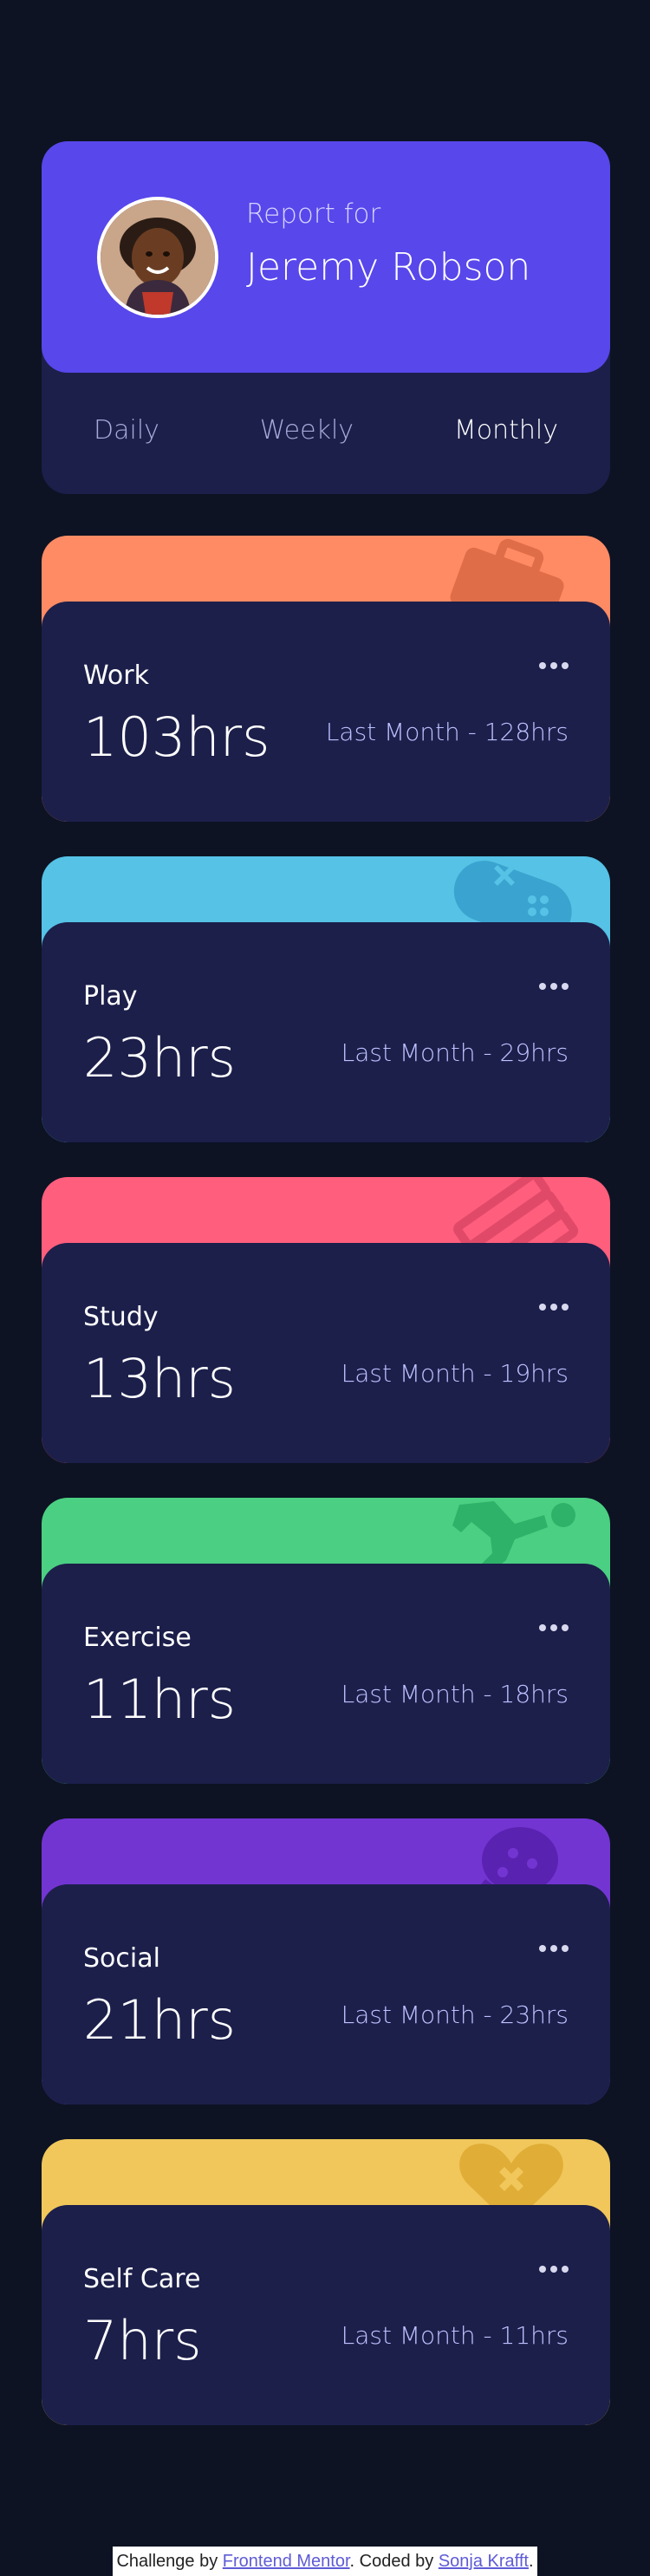 The width and height of the screenshot is (650, 2576). What do you see at coordinates (286, 2561) in the screenshot?
I see `frontend-mentor-link: Frontend Mentor` at bounding box center [286, 2561].